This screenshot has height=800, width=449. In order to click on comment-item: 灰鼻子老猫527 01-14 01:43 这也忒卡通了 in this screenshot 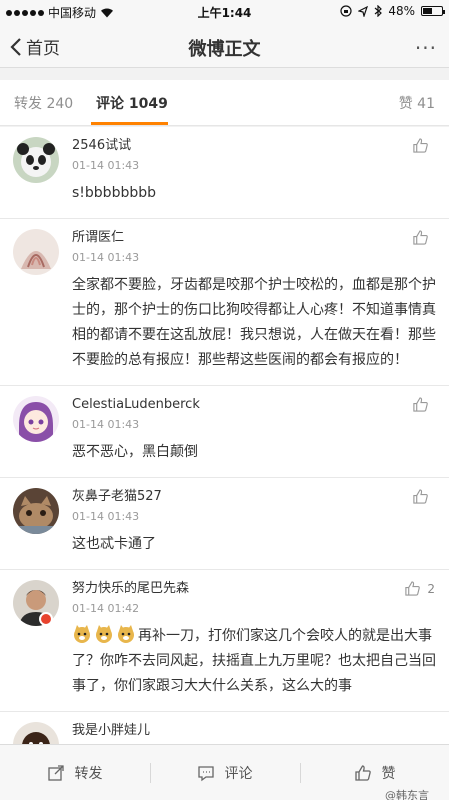, I will do `click(224, 524)`.